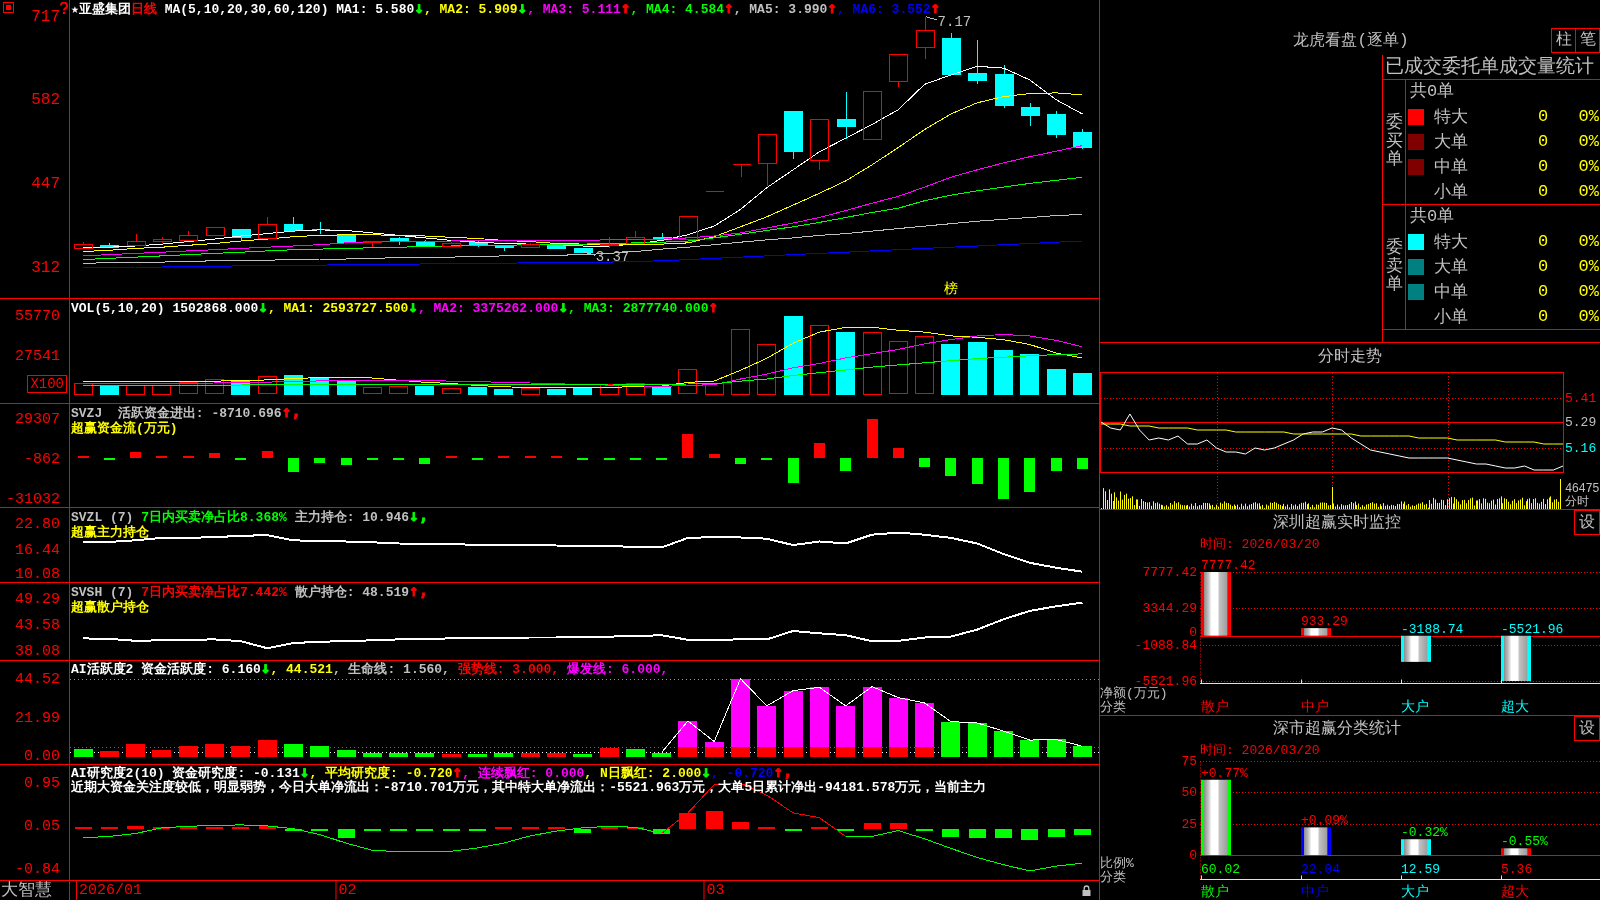  I want to click on y-axis-label: 0.00, so click(42, 756).